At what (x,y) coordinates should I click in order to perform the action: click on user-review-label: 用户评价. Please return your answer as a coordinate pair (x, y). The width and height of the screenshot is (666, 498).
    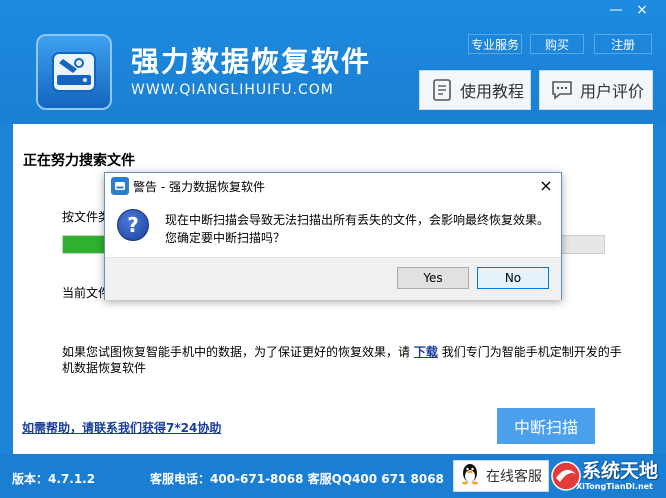
    Looking at the image, I should click on (612, 91).